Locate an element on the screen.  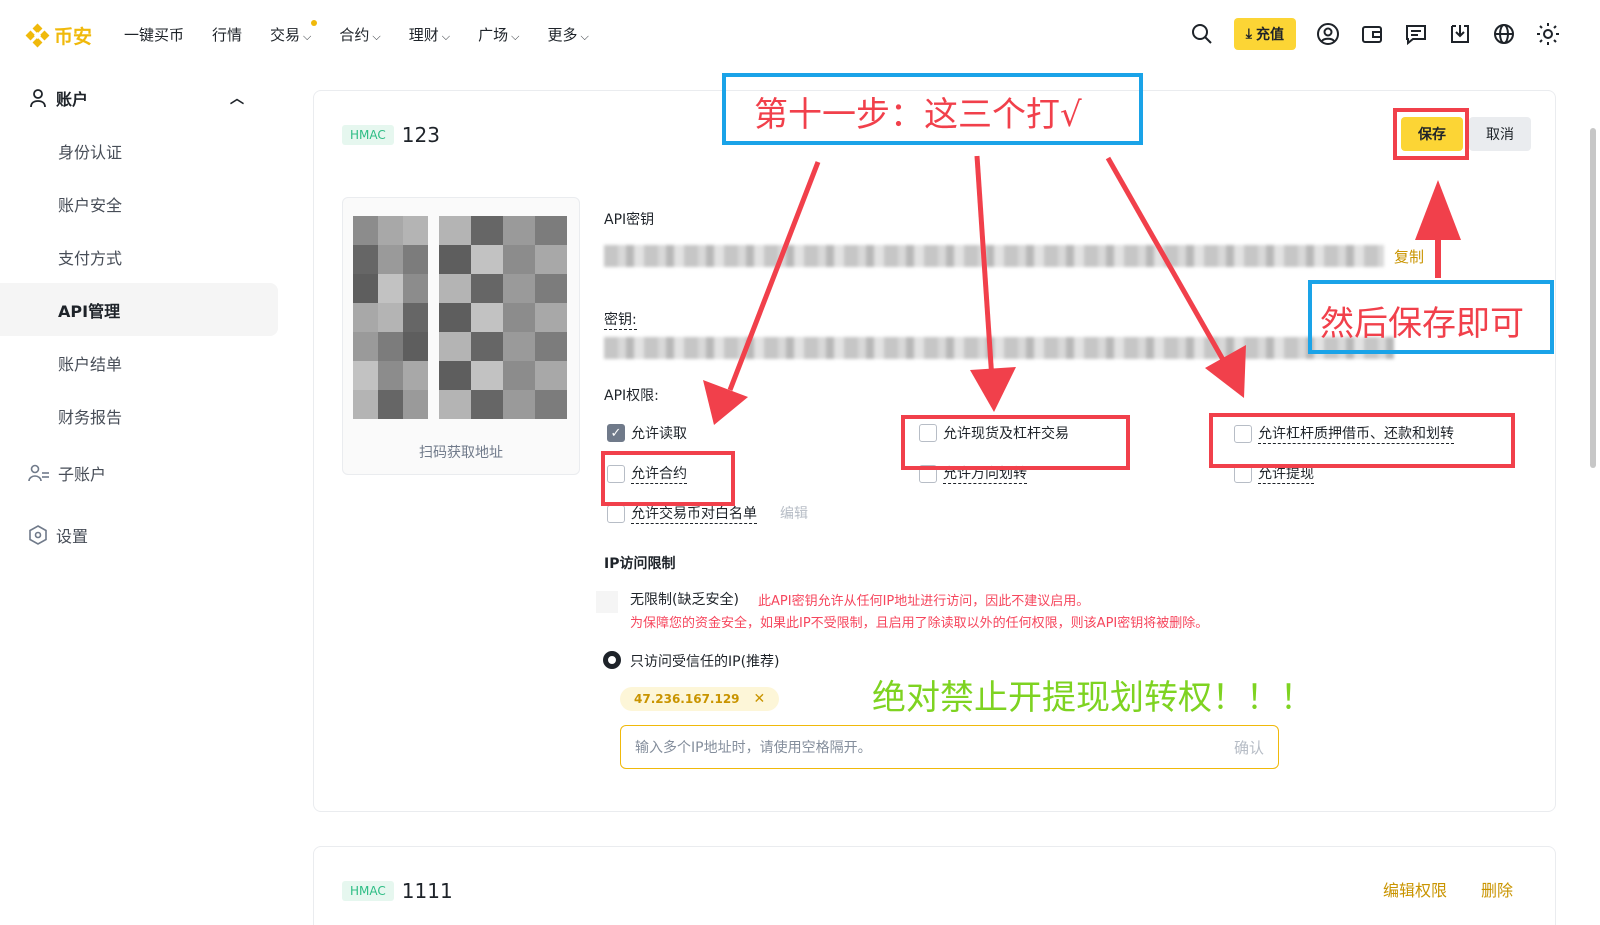
scrollbar is located at coordinates (1593, 298).